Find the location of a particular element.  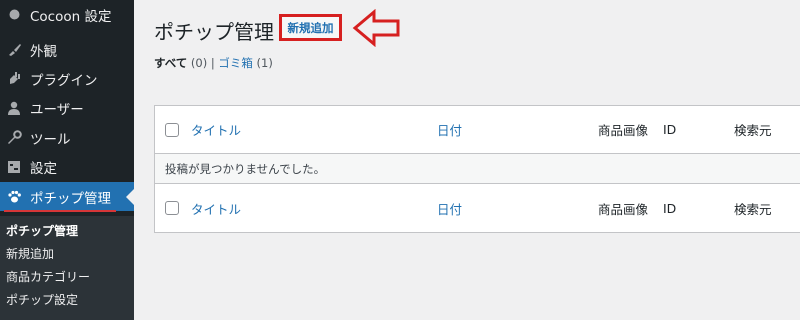

menu-item-label: 設定 is located at coordinates (43, 168).